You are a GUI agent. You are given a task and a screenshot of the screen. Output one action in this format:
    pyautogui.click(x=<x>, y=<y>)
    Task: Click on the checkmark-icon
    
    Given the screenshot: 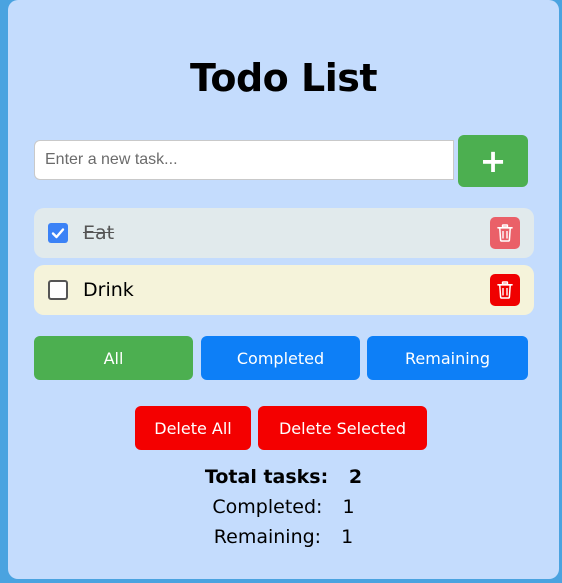 What is the action you would take?
    pyautogui.click(x=58, y=233)
    